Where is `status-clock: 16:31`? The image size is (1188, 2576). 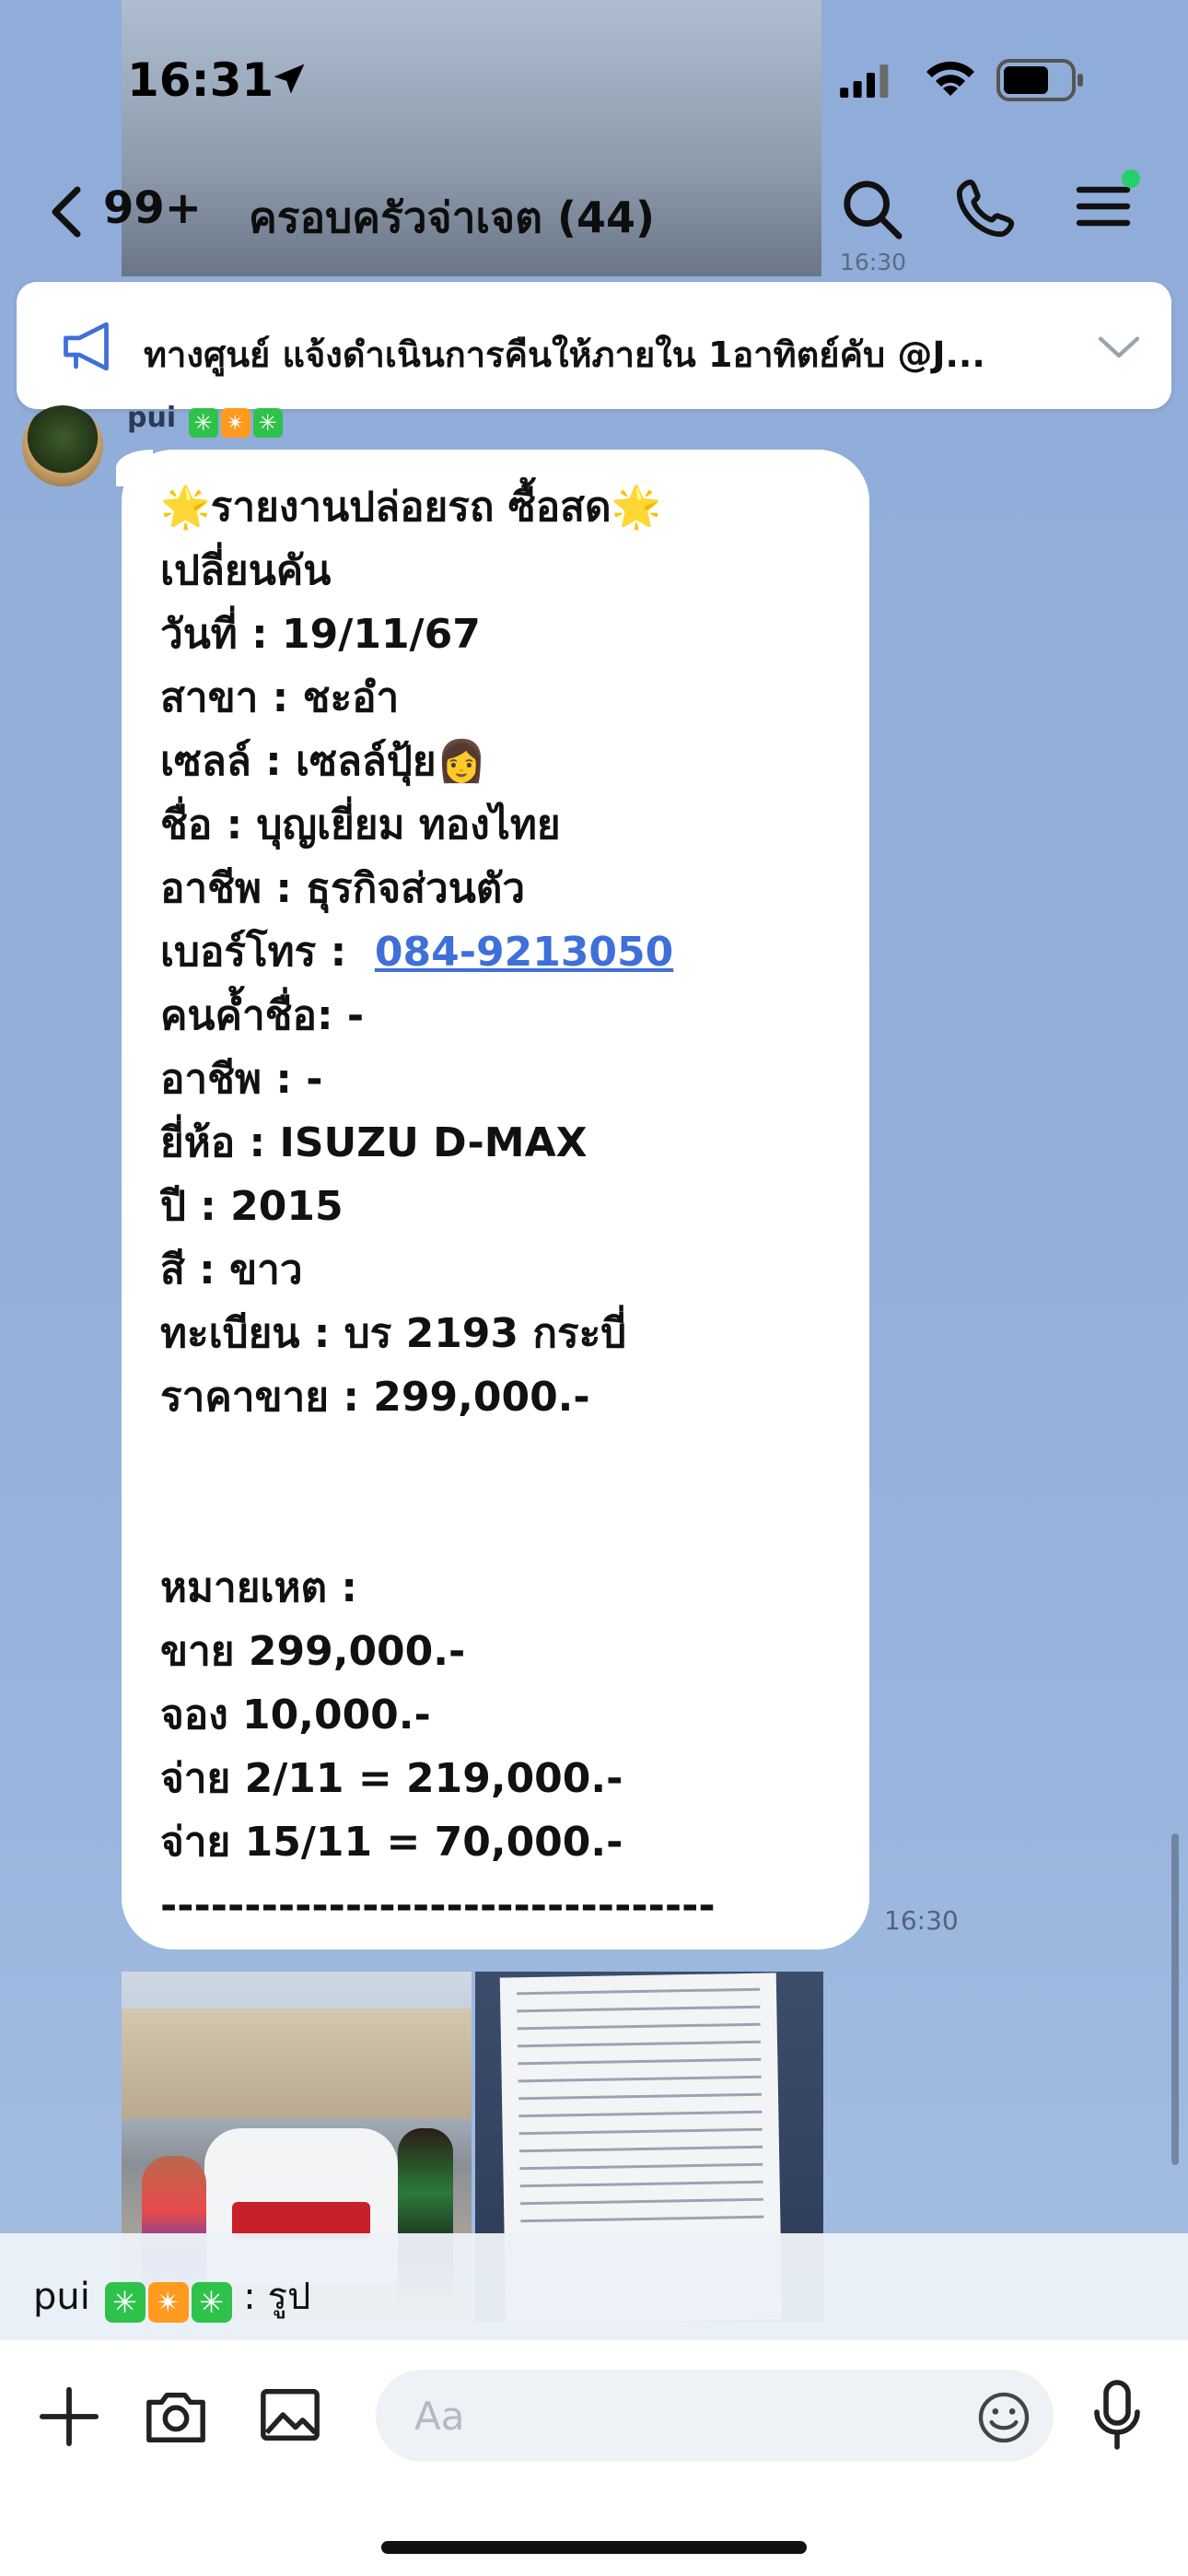 status-clock: 16:31 is located at coordinates (201, 80).